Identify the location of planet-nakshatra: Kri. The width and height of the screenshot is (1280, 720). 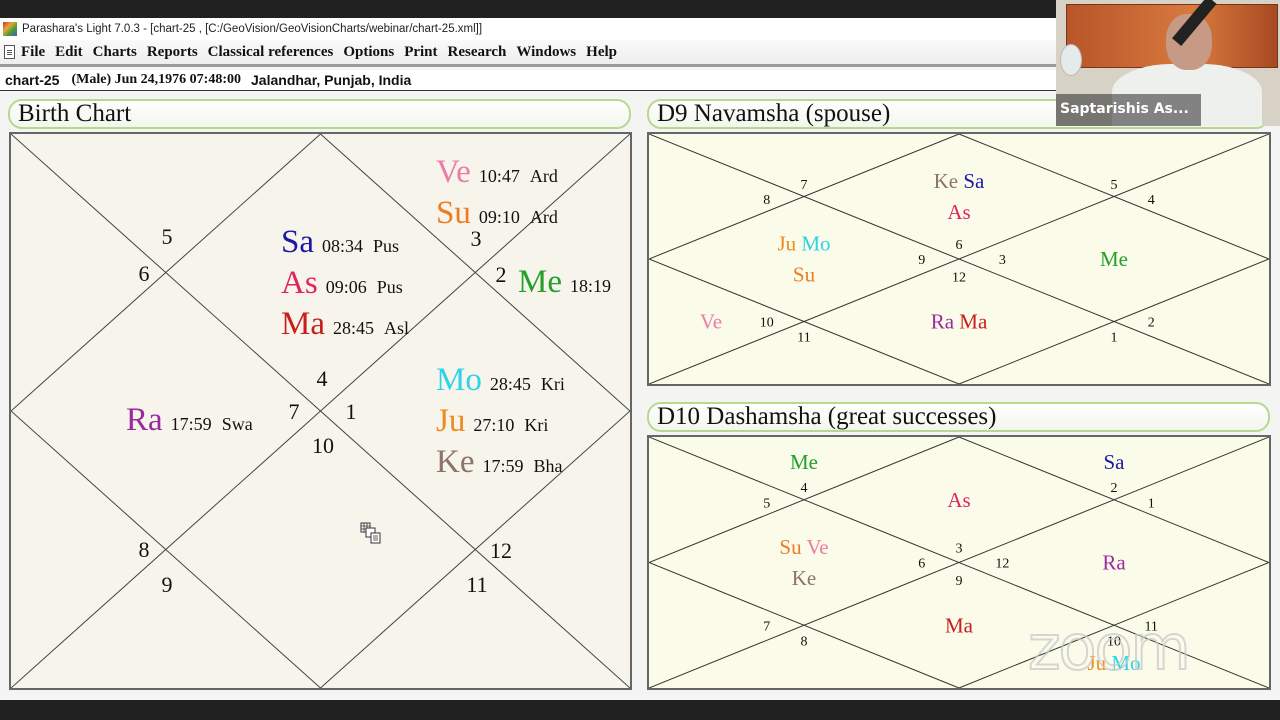
(553, 384).